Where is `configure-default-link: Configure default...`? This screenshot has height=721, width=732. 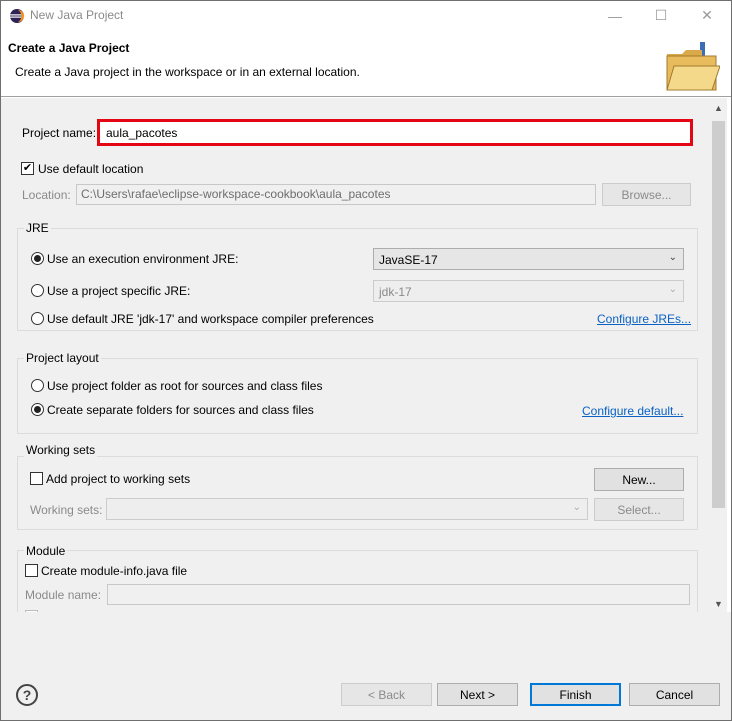 configure-default-link: Configure default... is located at coordinates (632, 411).